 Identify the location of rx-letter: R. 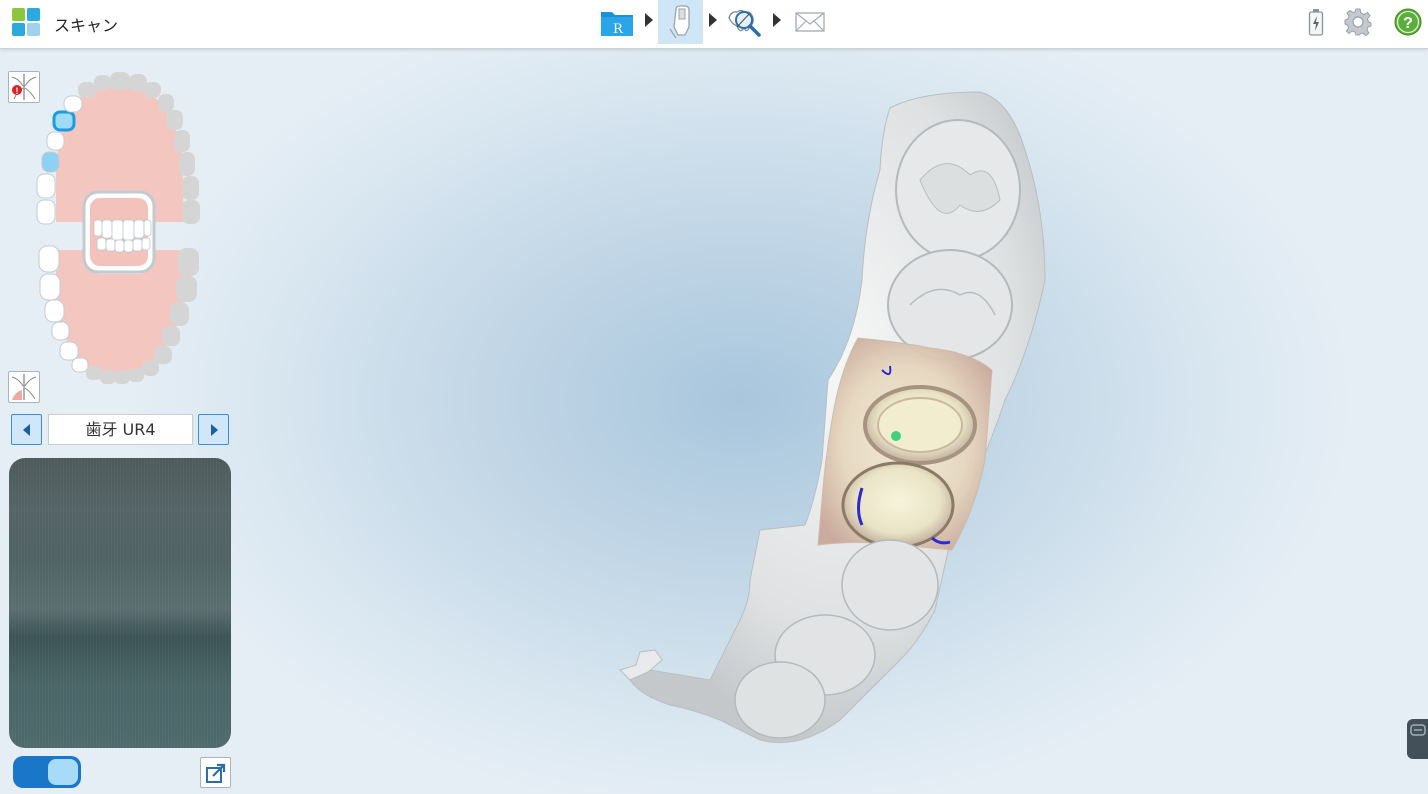
(618, 29).